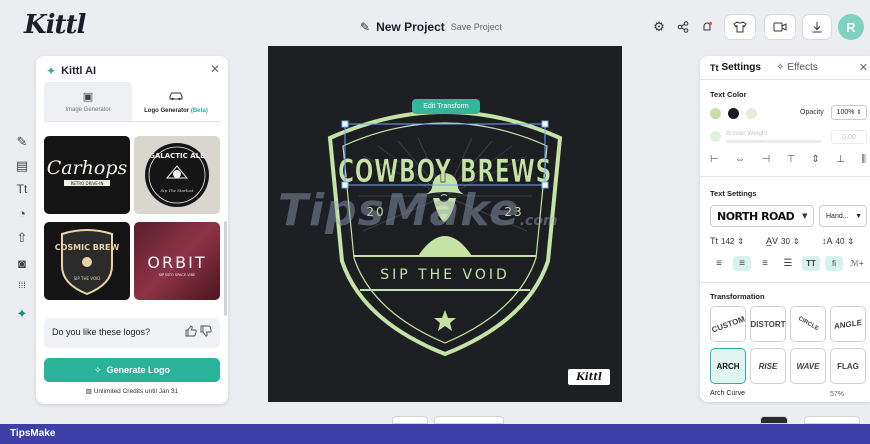 Image resolution: width=870 pixels, height=444 pixels. What do you see at coordinates (808, 366) in the screenshot?
I see `transform-wave: WAVE` at bounding box center [808, 366].